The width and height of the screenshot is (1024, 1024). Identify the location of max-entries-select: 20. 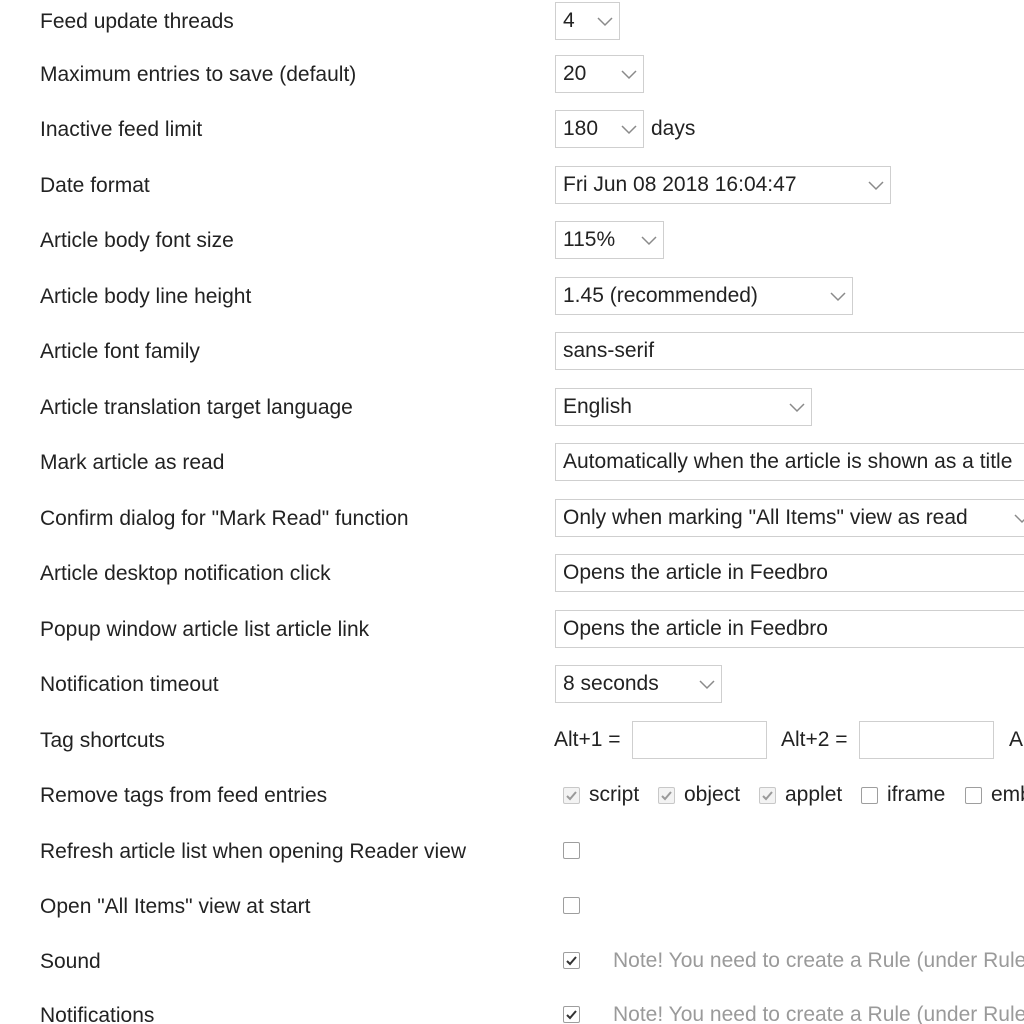
(599, 74).